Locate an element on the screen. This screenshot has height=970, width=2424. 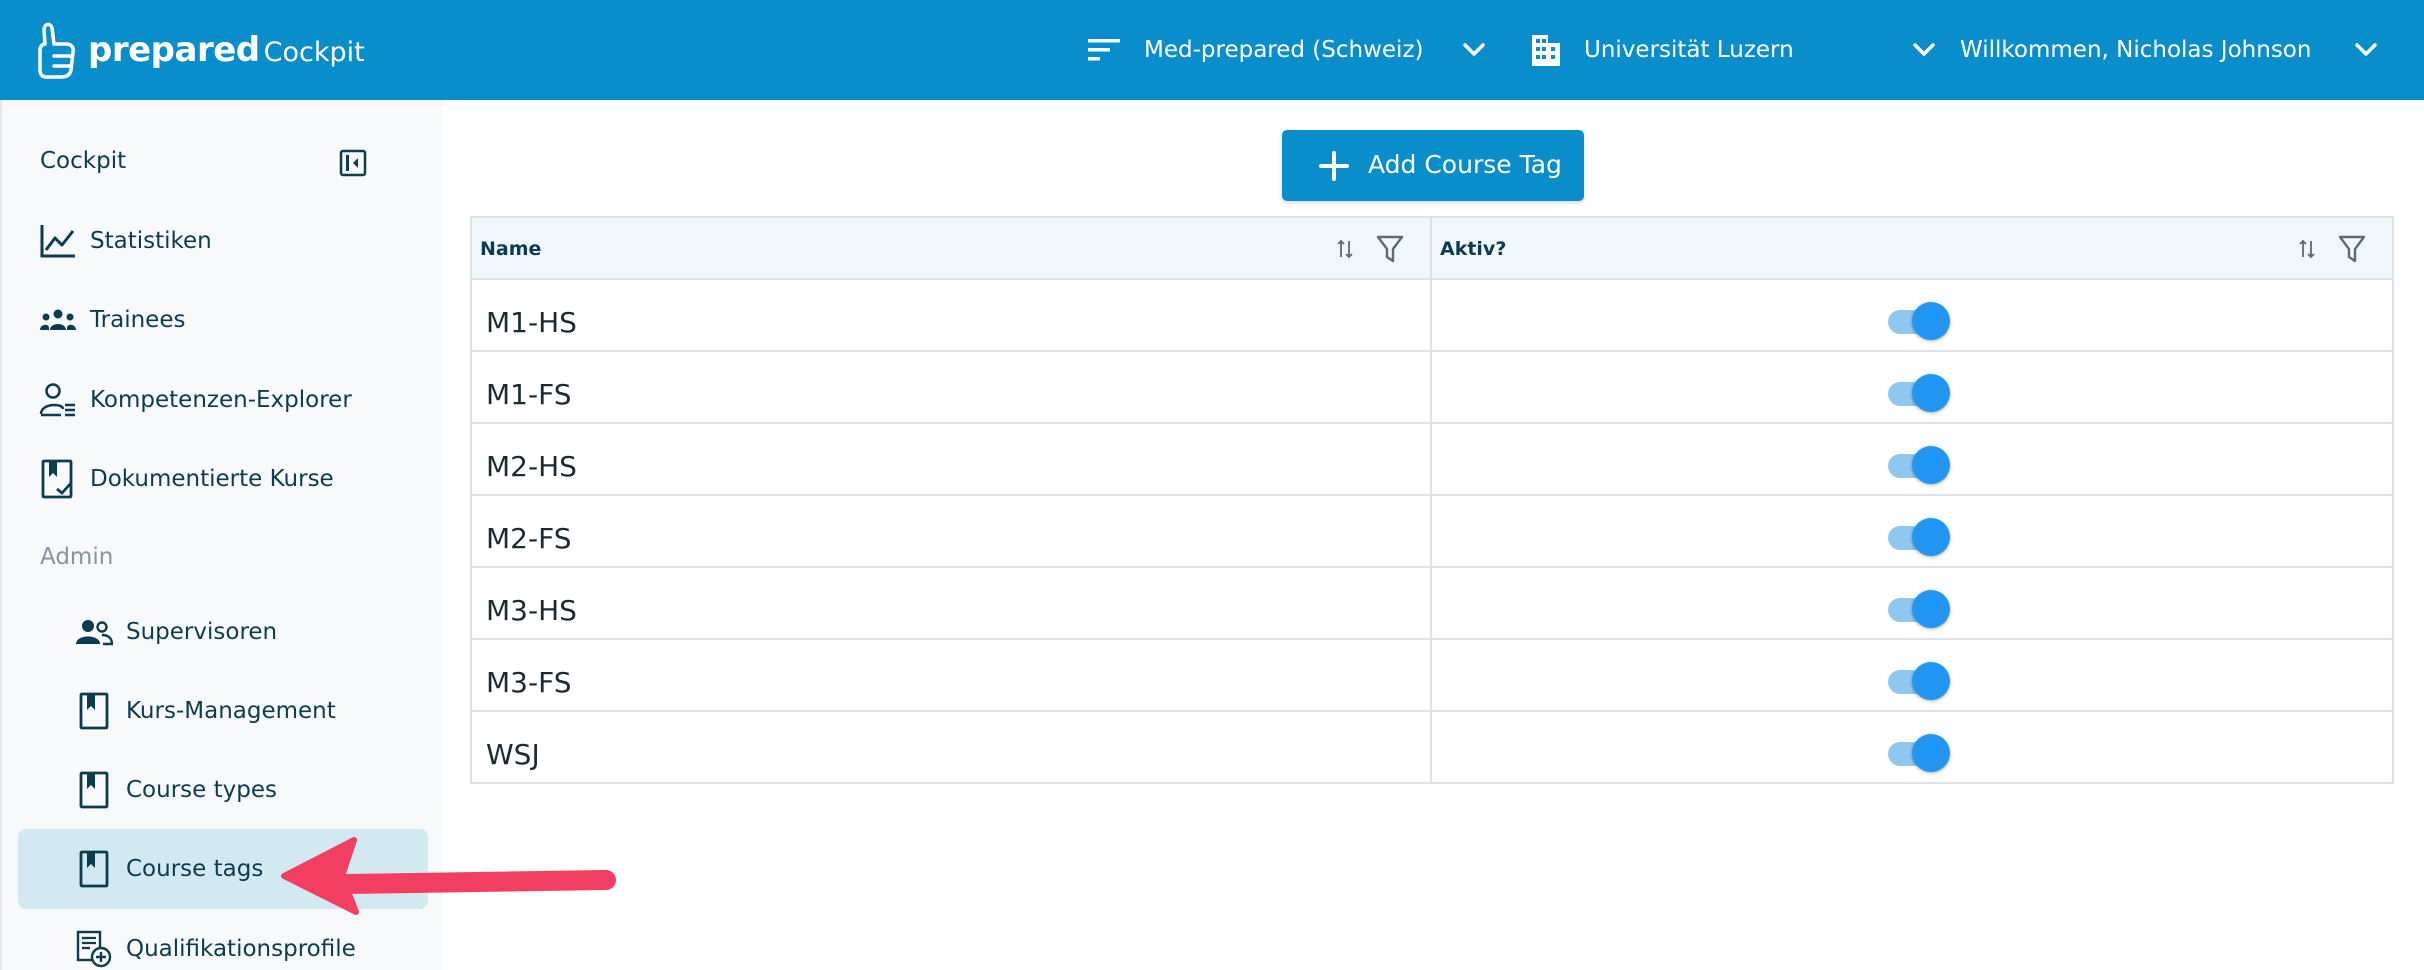
brand-logo: prepared Cockpit is located at coordinates (200, 50).